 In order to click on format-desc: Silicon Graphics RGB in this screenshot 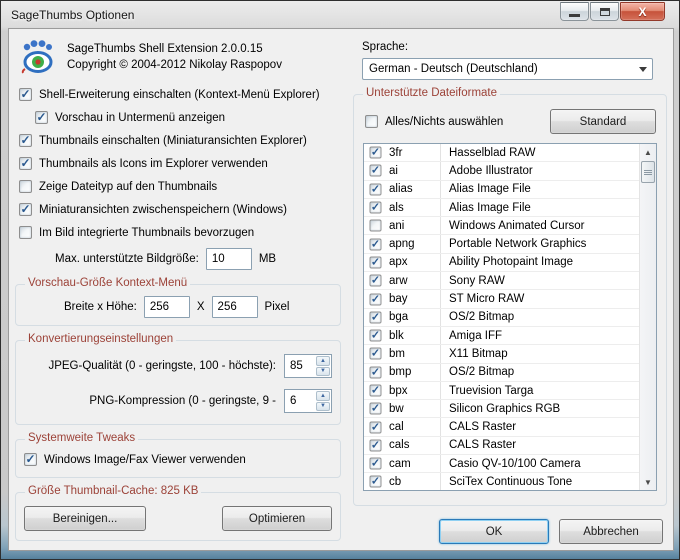, I will do `click(505, 408)`.